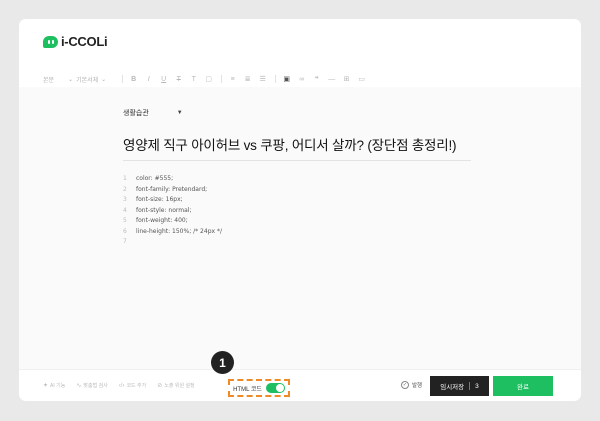  Describe the element at coordinates (121, 385) in the screenshot. I see `code-icon: ‹/›` at that location.